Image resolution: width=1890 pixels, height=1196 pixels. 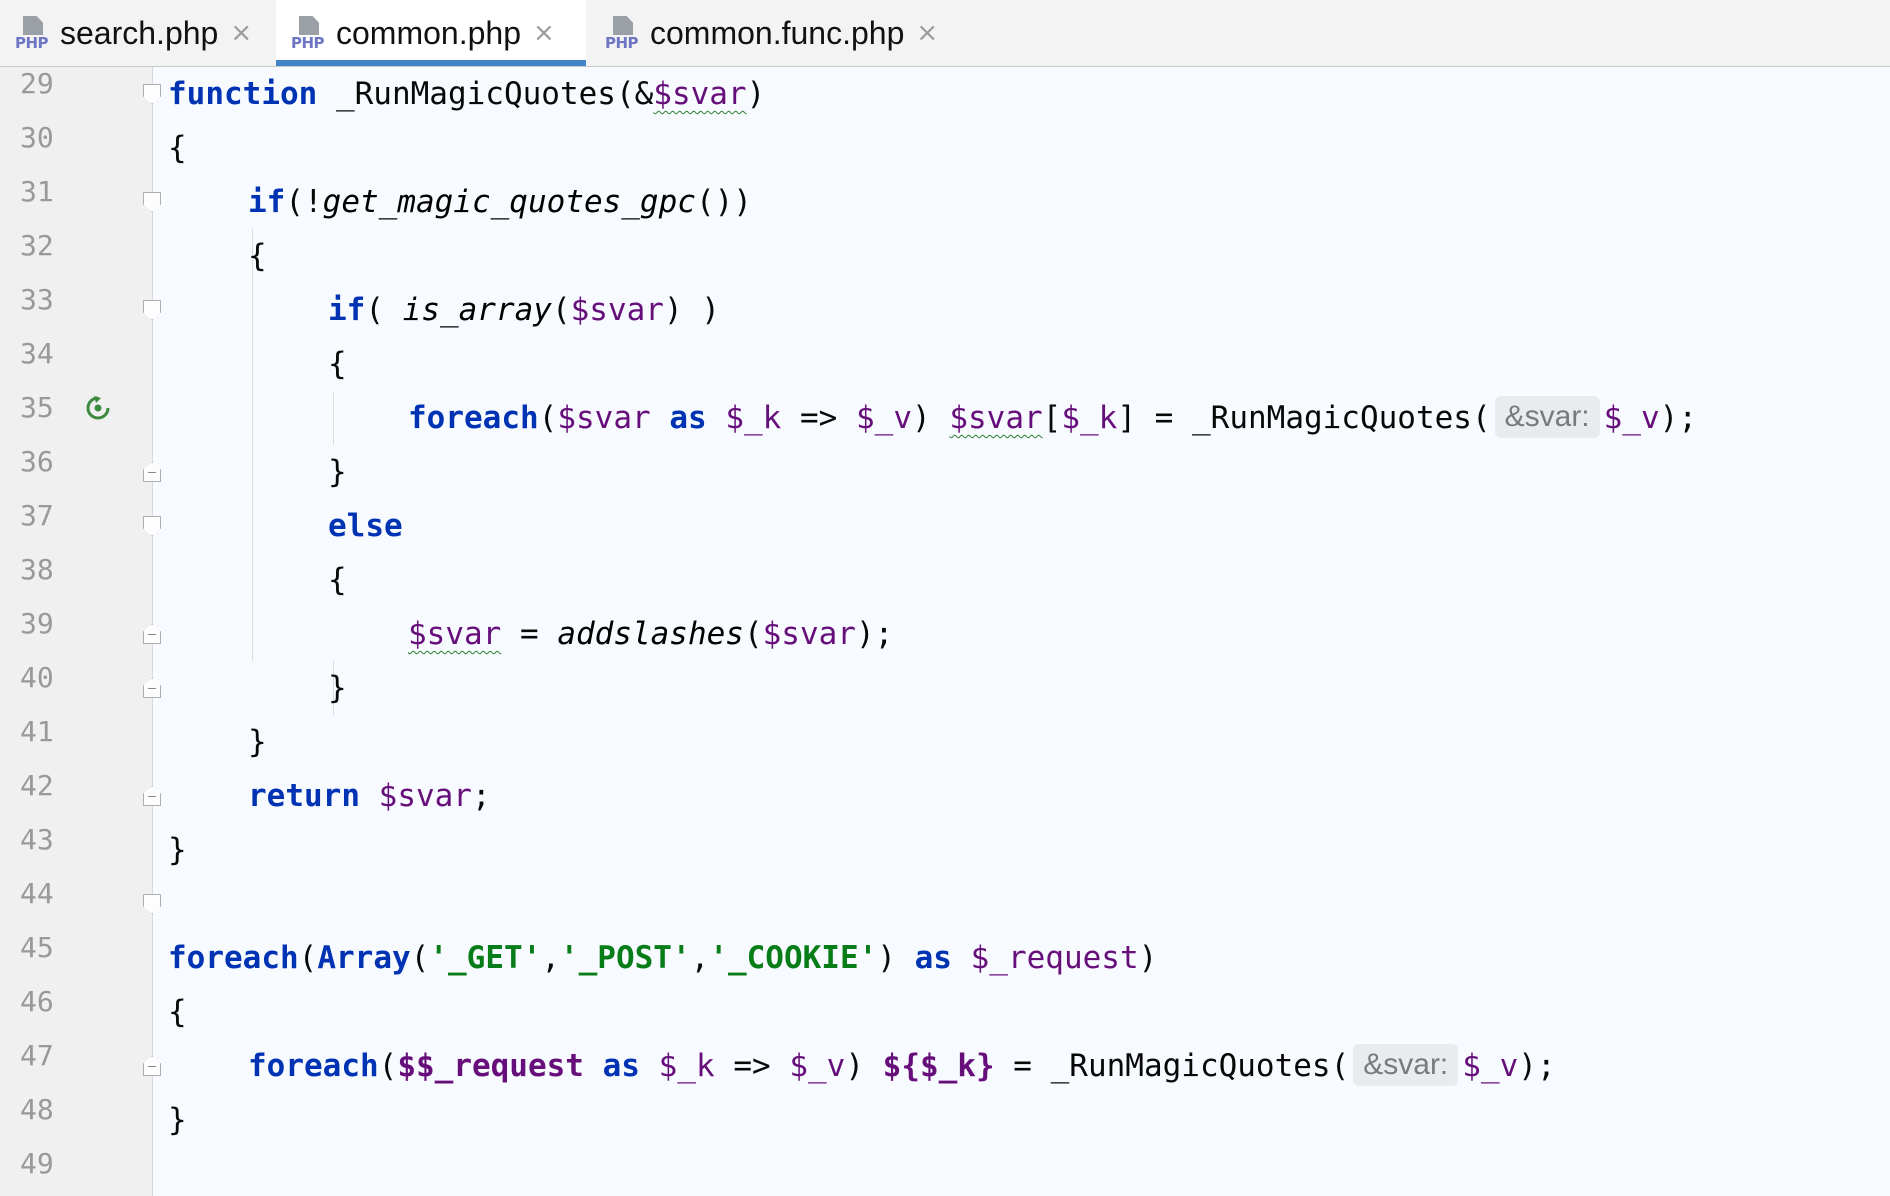 What do you see at coordinates (37, 515) in the screenshot?
I see `line-number: 37` at bounding box center [37, 515].